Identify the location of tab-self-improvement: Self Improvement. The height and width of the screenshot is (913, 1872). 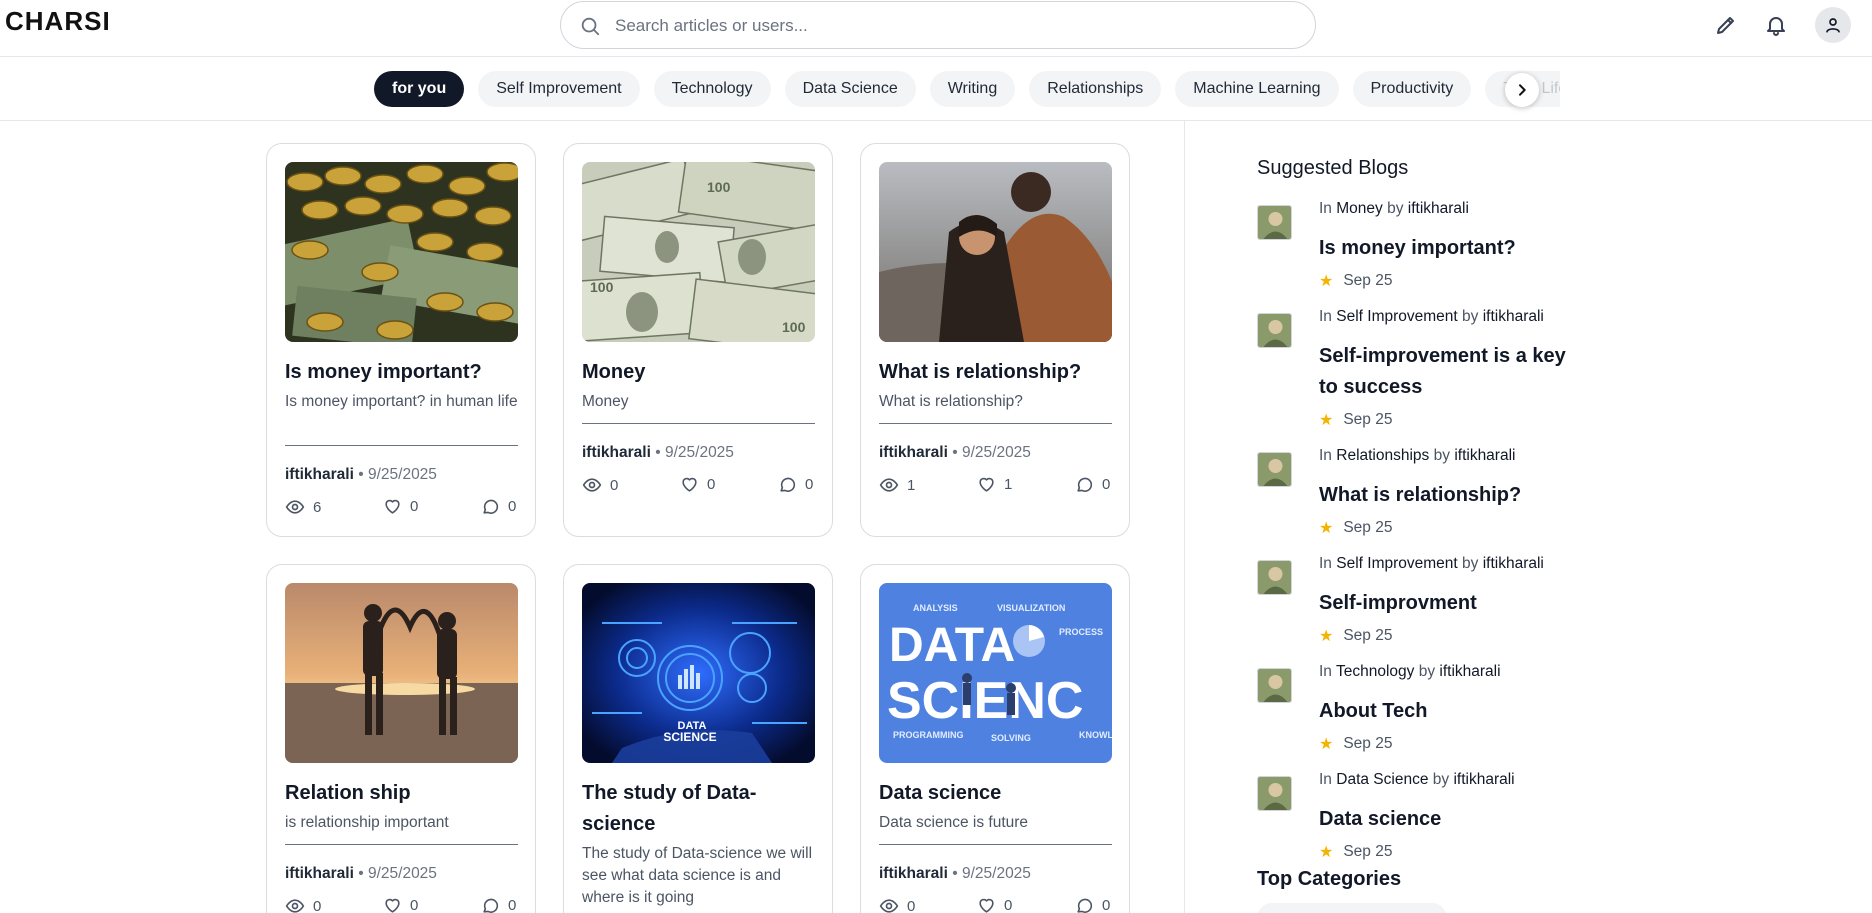
(559, 89).